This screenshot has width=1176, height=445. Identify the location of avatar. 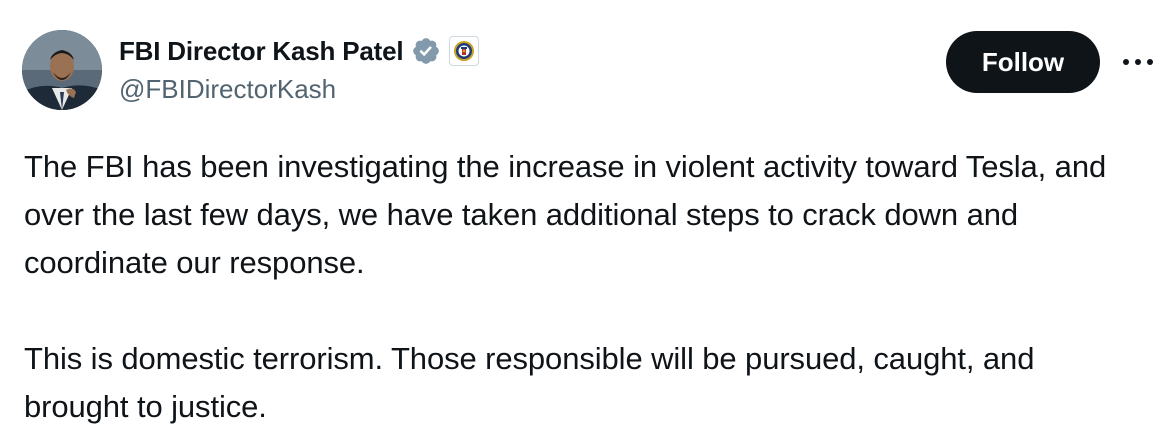
(62, 70).